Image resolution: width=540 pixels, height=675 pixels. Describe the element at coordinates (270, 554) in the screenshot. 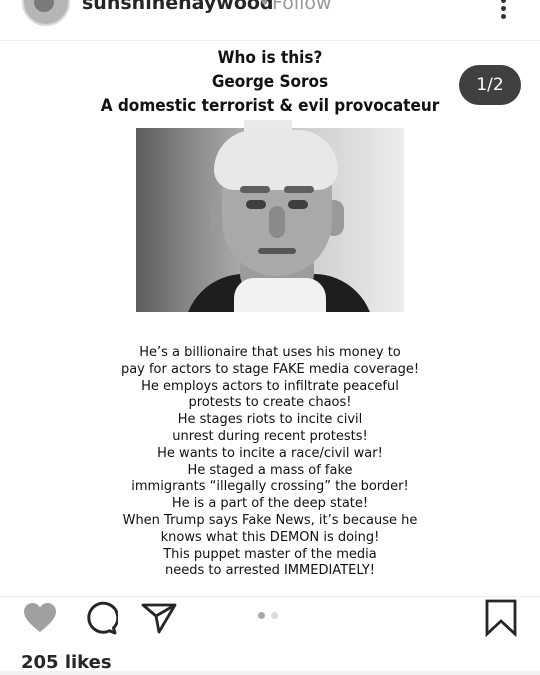

I see `text-line: This puppet master of the media` at that location.